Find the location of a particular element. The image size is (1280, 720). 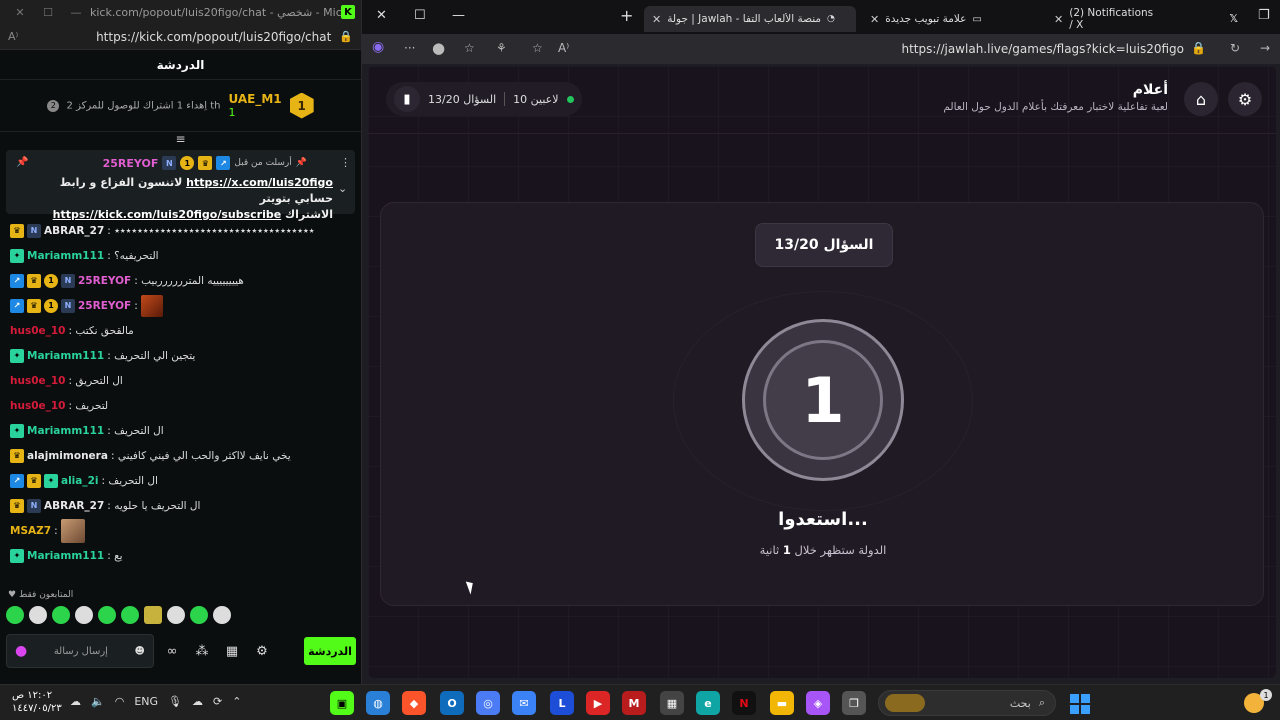

language-indicator: ENG is located at coordinates (146, 701).